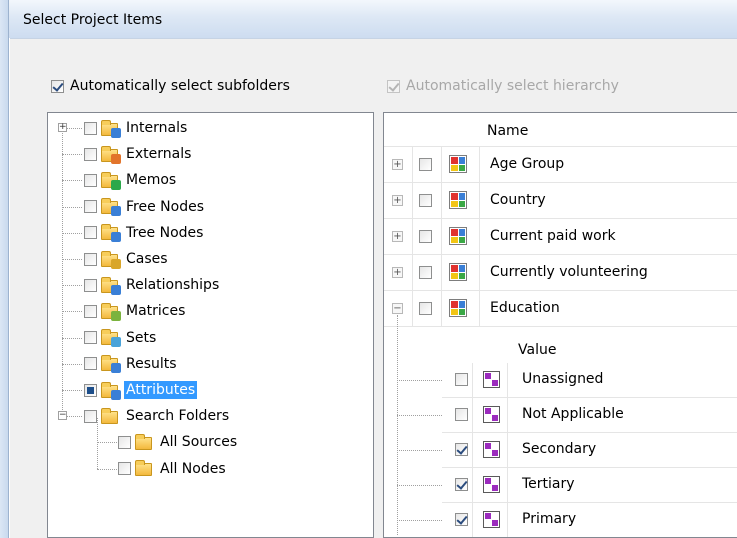  What do you see at coordinates (180, 86) in the screenshot?
I see `auto-select-subfolders-label: Automatically select subfolders` at bounding box center [180, 86].